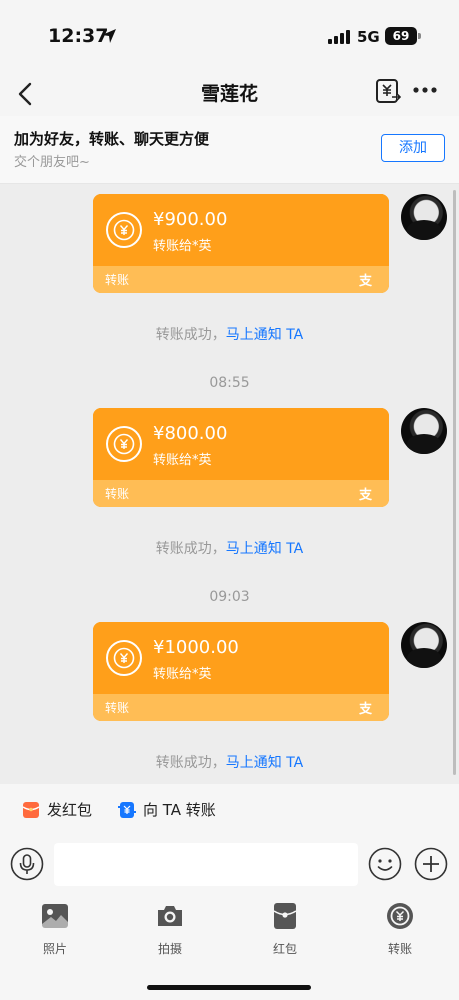 The width and height of the screenshot is (459, 1000). Describe the element at coordinates (285, 932) in the screenshot. I see `tool-red-packet: 红包` at that location.